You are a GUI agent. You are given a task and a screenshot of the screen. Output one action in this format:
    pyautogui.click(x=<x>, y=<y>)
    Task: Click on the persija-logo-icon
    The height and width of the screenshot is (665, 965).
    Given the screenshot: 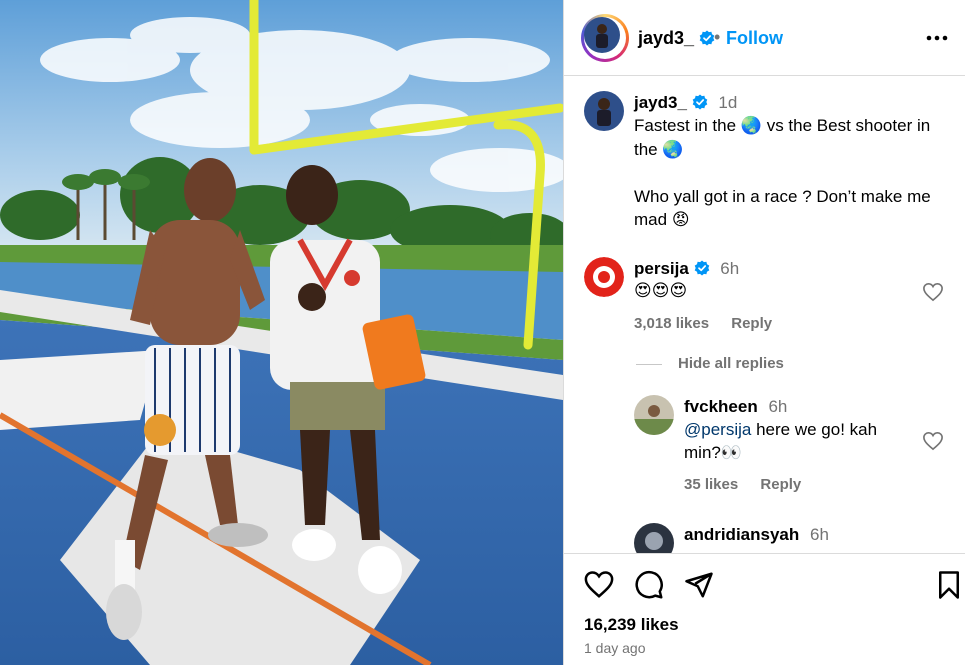 What is the action you would take?
    pyautogui.click(x=604, y=277)
    